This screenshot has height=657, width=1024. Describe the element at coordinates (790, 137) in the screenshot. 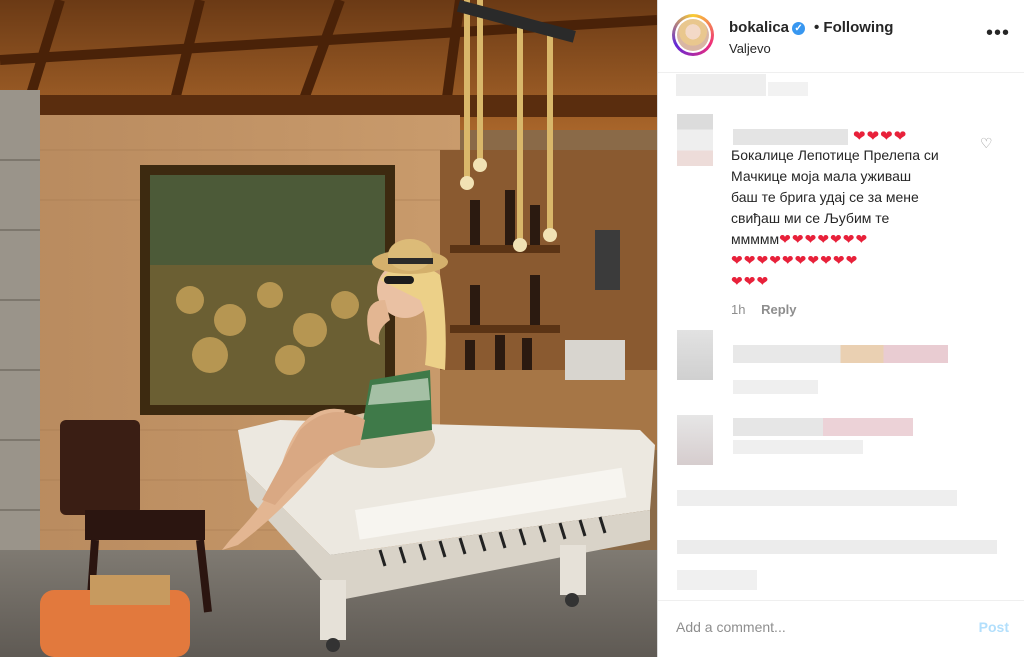

I see `commenter-name-blurred` at that location.